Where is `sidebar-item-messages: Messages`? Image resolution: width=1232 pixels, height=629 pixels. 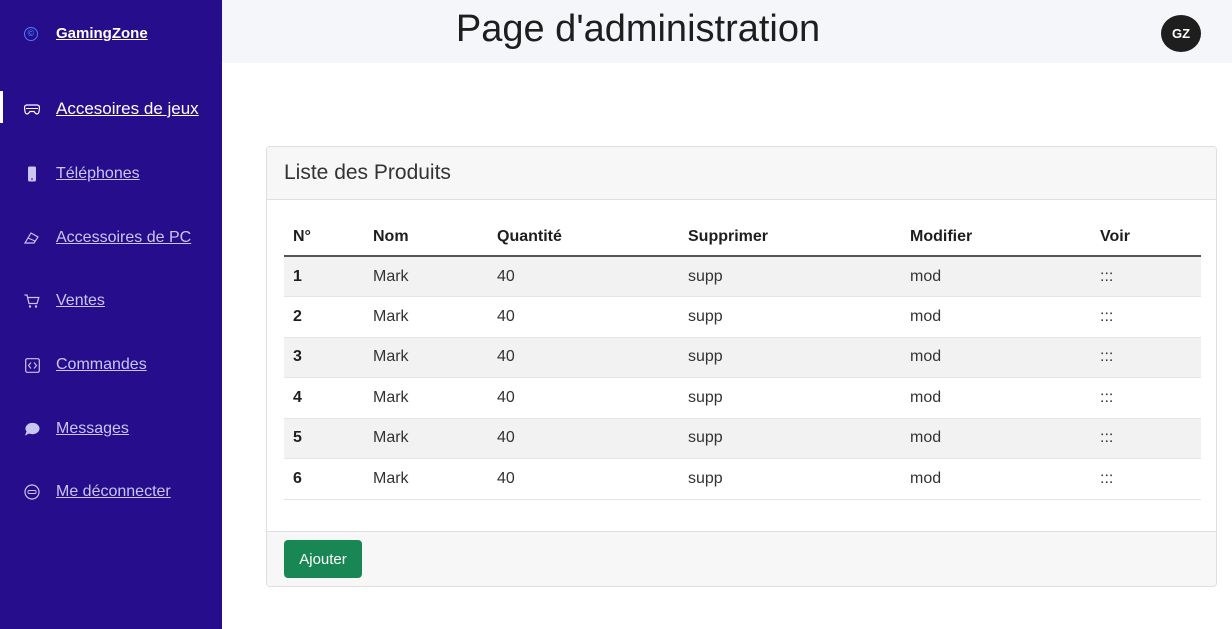 sidebar-item-messages: Messages is located at coordinates (111, 429).